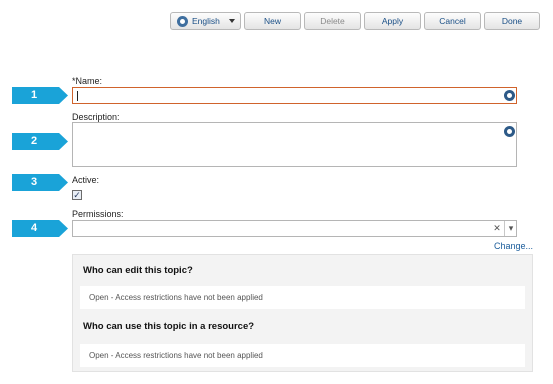 The width and height of the screenshot is (553, 384). Describe the element at coordinates (294, 228) in the screenshot. I see `permissions-select: ✕ ▾` at that location.